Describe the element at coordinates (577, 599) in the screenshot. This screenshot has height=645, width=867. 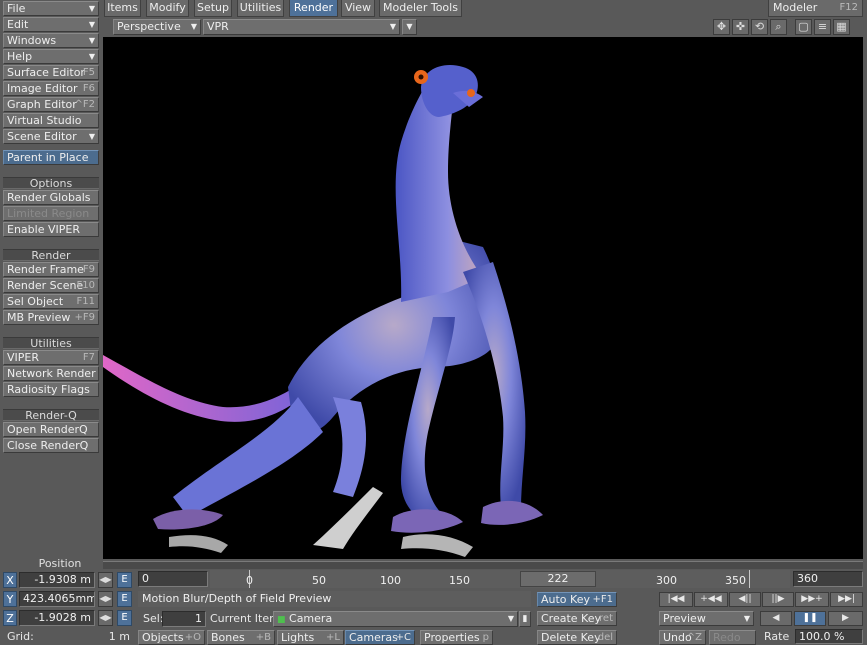
I see `auto-key-button: Auto Key +F1` at that location.